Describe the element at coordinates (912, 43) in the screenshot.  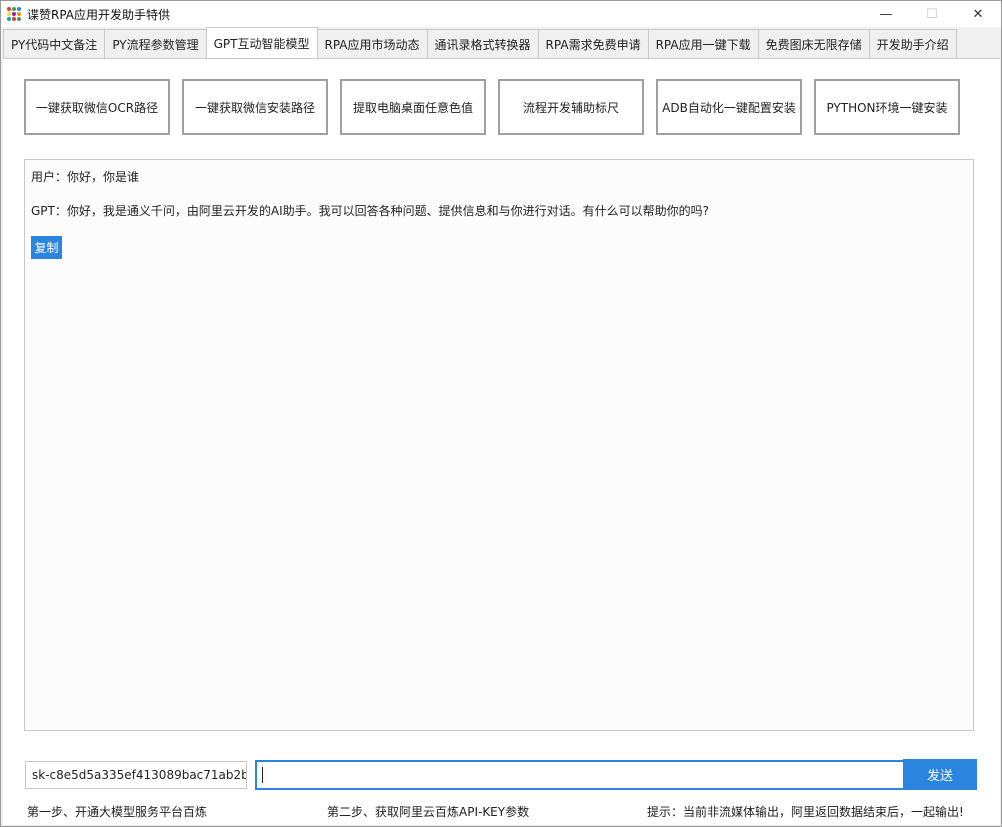
I see `tab-about: 开发助手介绍` at that location.